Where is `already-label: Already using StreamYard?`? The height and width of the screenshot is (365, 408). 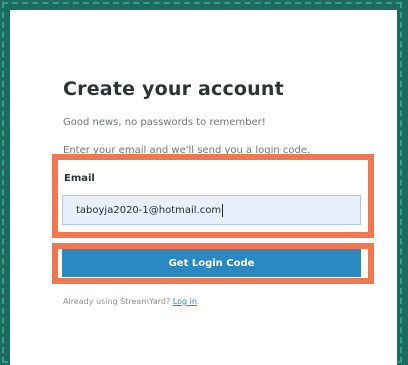
already-label: Already using StreamYard? is located at coordinates (118, 301).